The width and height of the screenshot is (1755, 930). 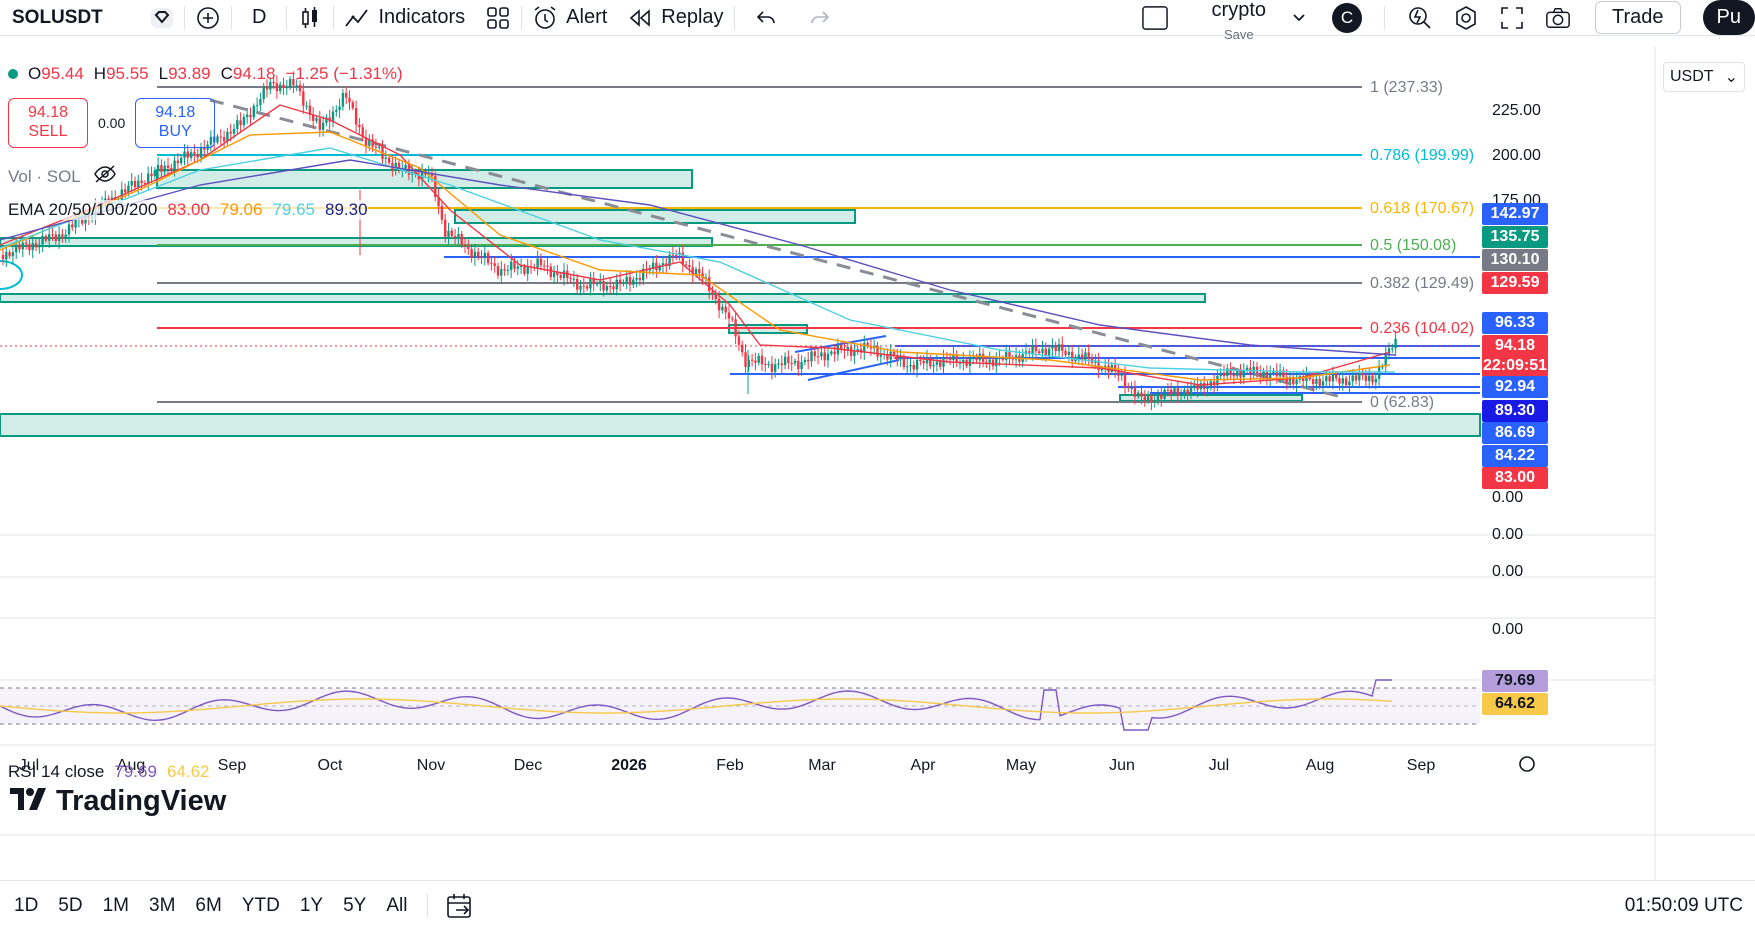 I want to click on interval-button: D, so click(x=259, y=18).